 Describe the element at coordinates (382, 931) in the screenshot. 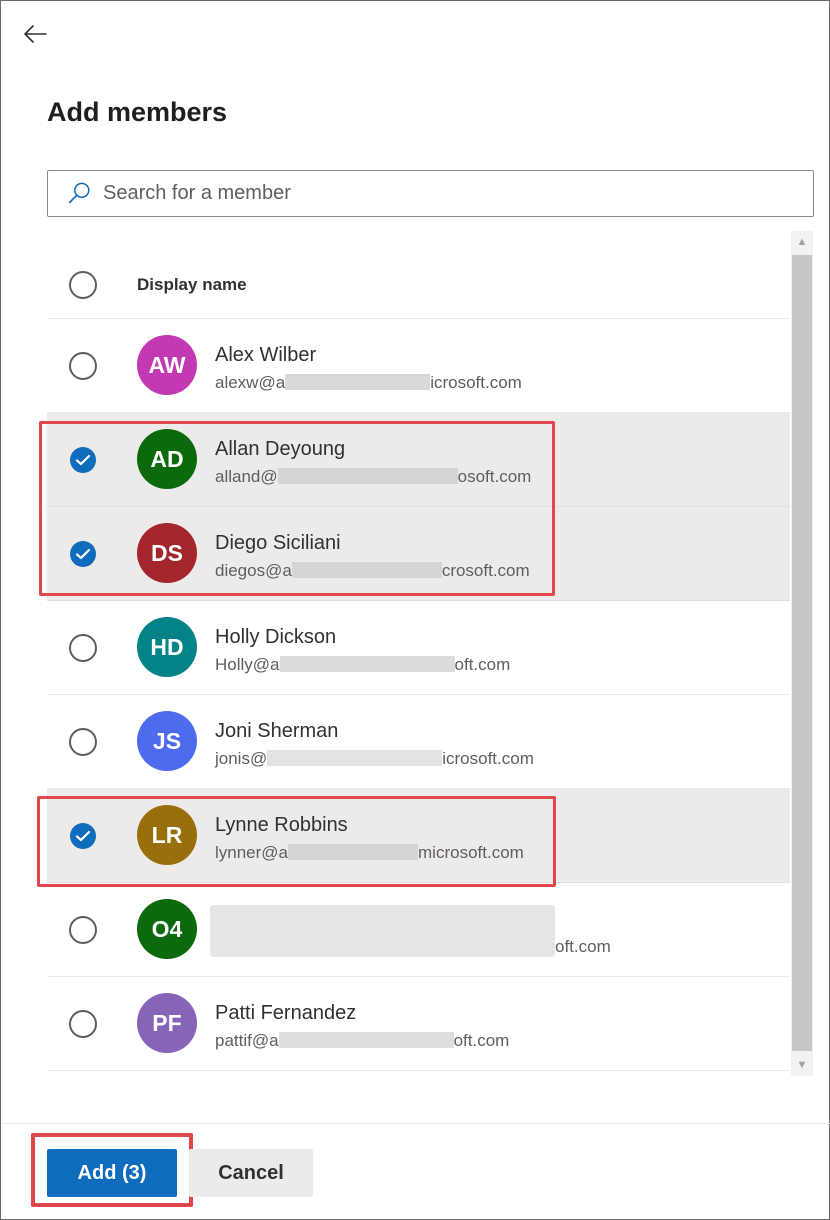

I see `redacted-name` at that location.